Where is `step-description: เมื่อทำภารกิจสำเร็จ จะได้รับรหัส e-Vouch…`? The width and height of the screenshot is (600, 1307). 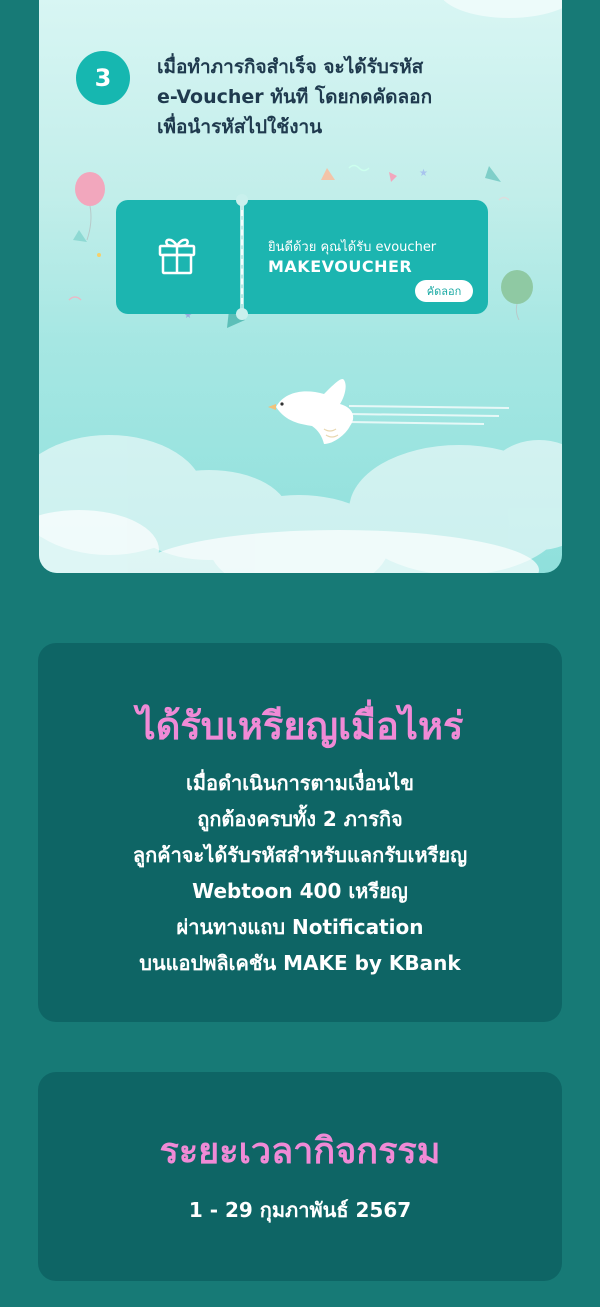
step-description: เมื่อทำภารกิจสำเร็จ จะได้รับรหัส e-Vouch… is located at coordinates (337, 97).